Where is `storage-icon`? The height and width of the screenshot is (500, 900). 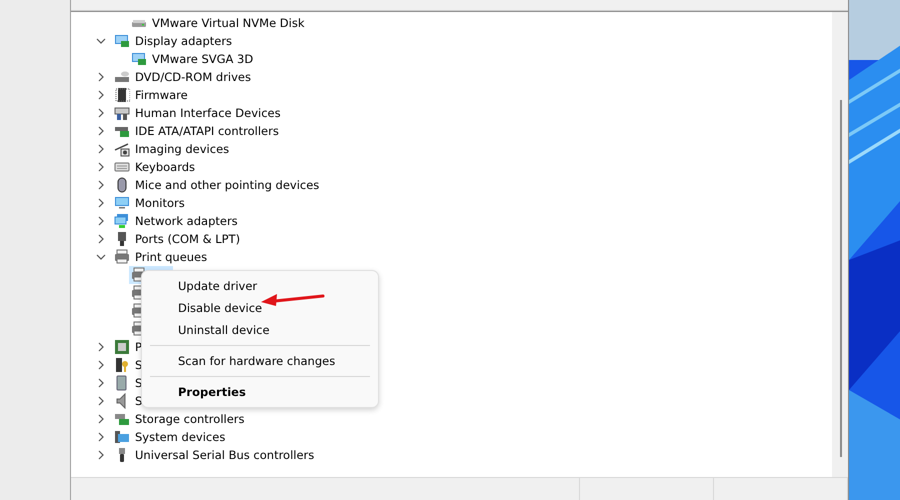 storage-icon is located at coordinates (122, 419).